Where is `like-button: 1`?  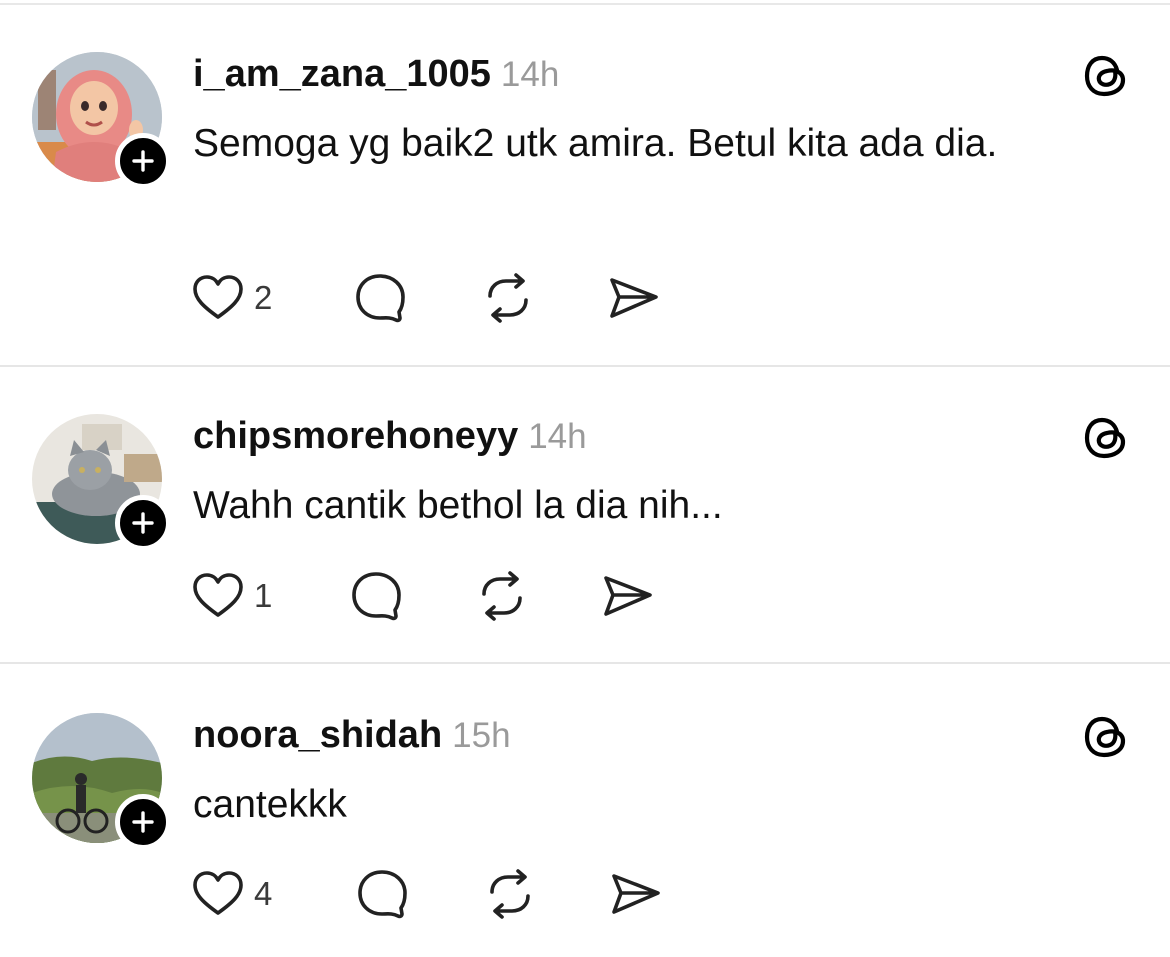
like-button: 1 is located at coordinates (231, 596).